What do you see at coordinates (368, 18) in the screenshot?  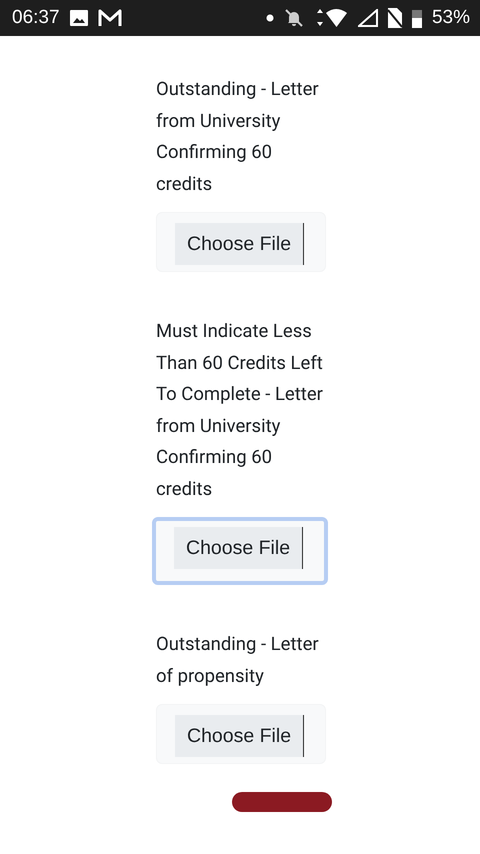 I see `signal-icon` at bounding box center [368, 18].